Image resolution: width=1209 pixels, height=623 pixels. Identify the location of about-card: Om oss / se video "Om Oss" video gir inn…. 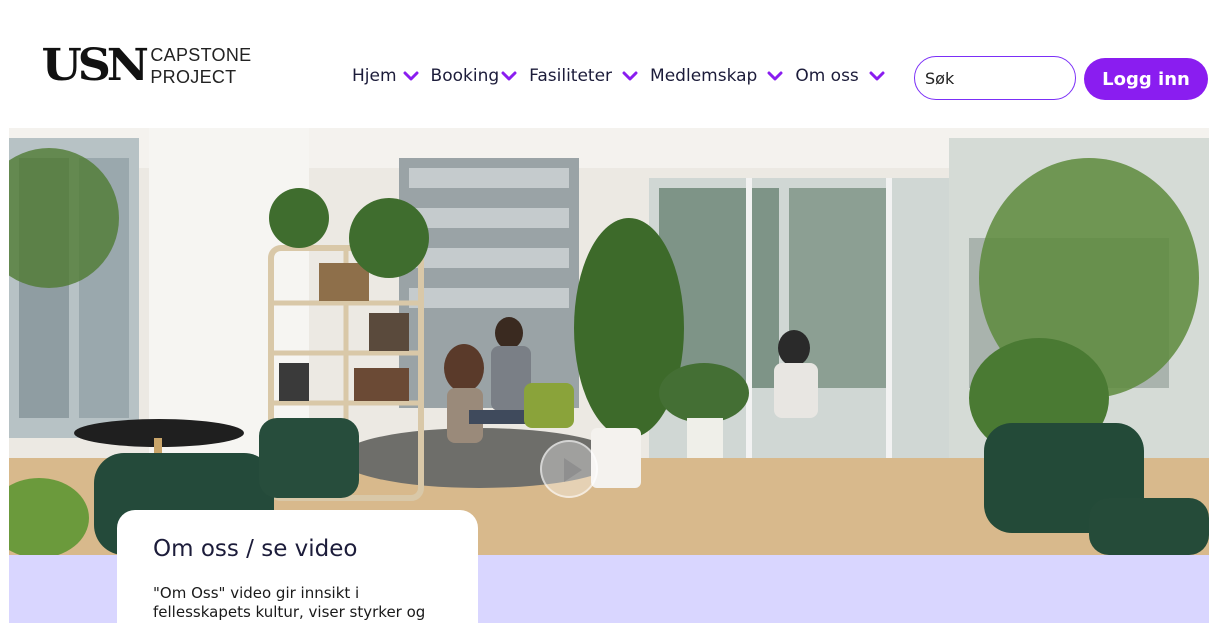
(297, 566).